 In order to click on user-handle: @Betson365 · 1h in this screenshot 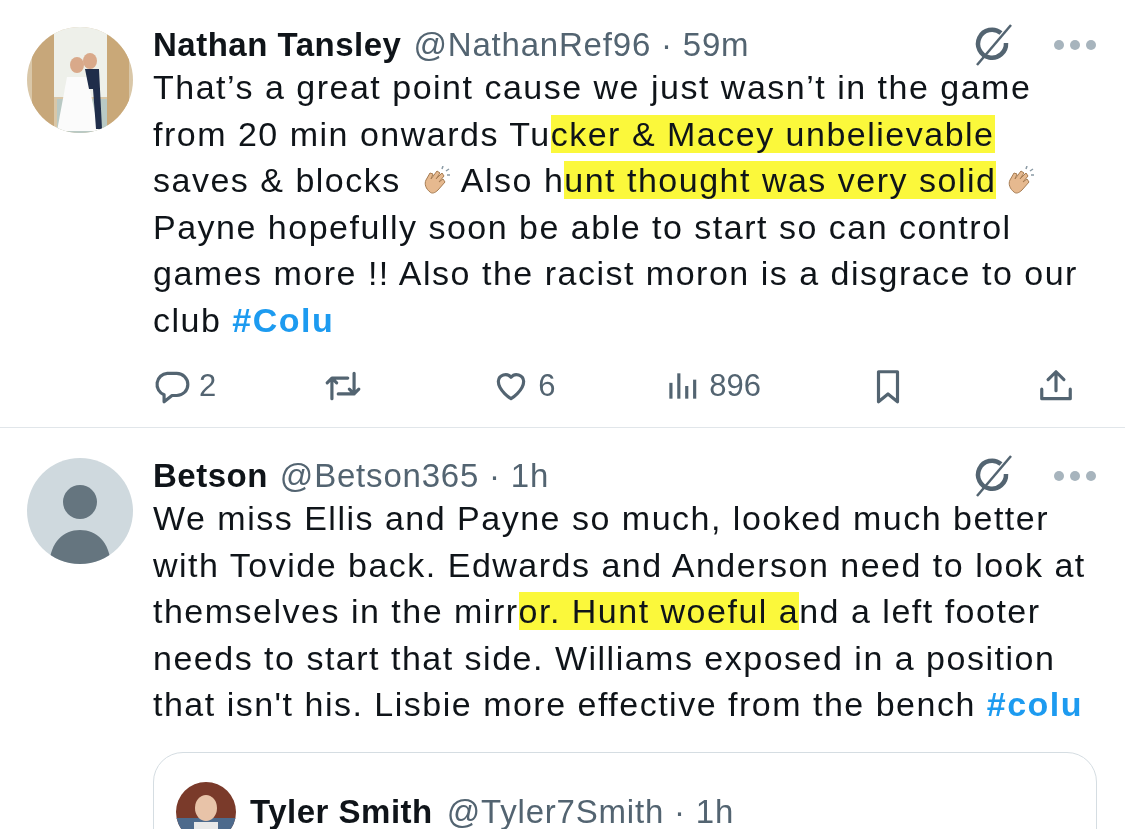, I will do `click(414, 476)`.